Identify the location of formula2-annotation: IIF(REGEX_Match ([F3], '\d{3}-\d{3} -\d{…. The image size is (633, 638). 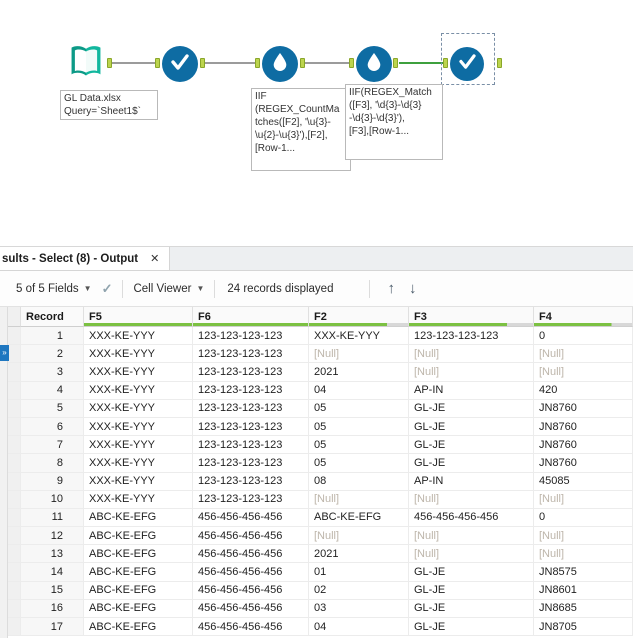
(394, 122).